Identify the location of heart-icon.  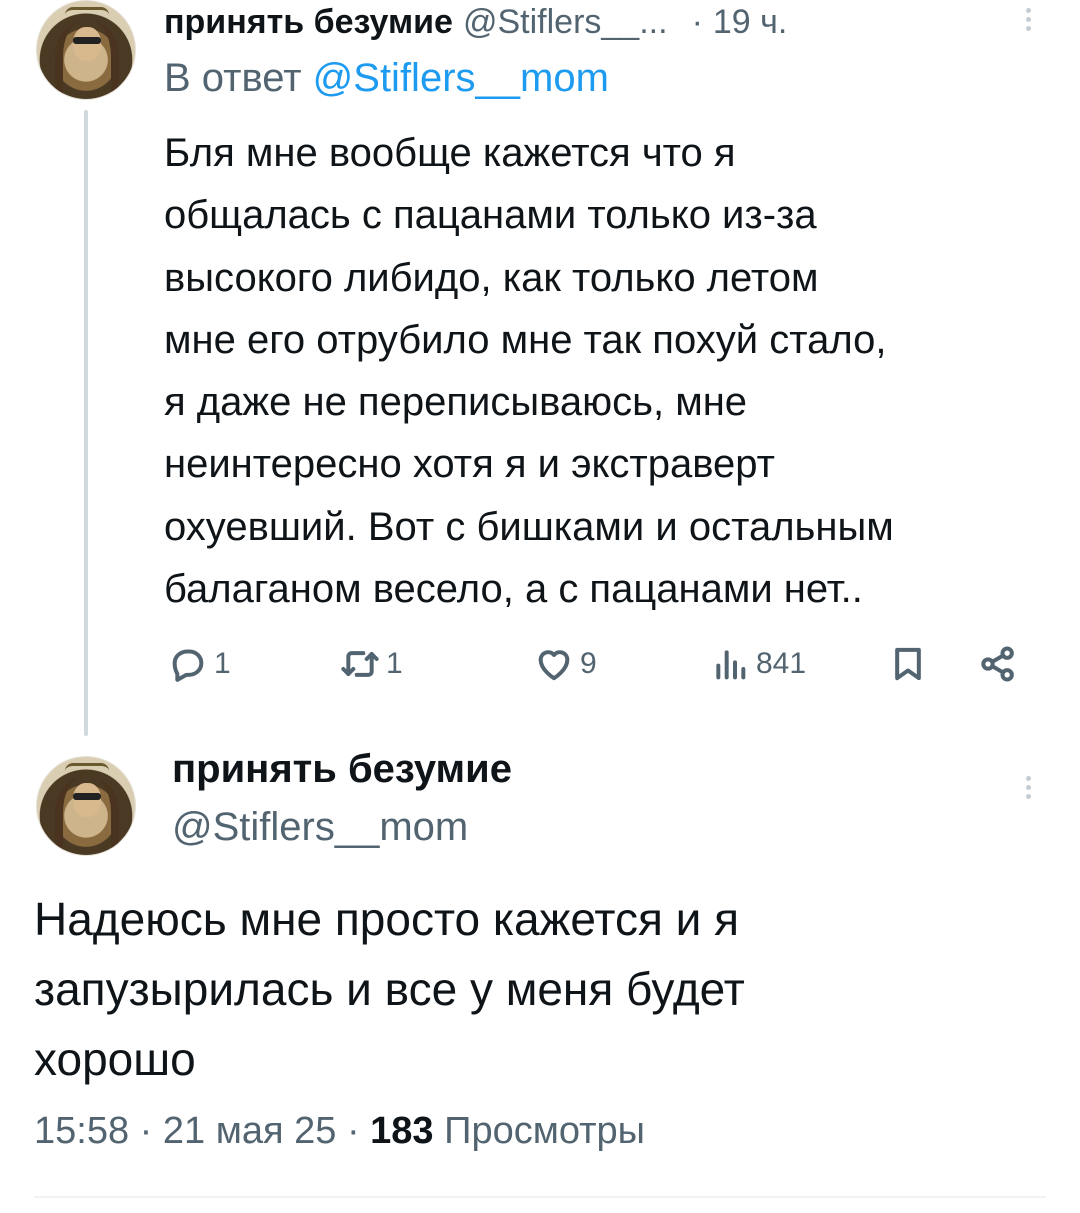
(554, 665).